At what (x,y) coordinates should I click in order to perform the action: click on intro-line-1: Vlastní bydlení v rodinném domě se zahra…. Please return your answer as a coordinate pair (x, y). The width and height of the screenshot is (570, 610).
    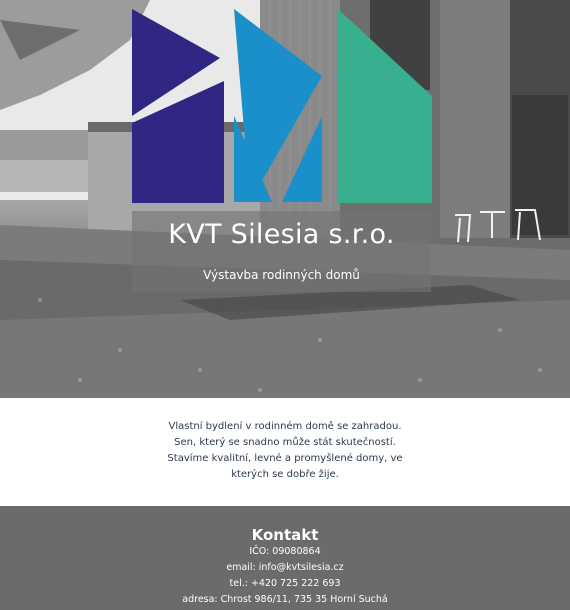
    Looking at the image, I should click on (285, 426).